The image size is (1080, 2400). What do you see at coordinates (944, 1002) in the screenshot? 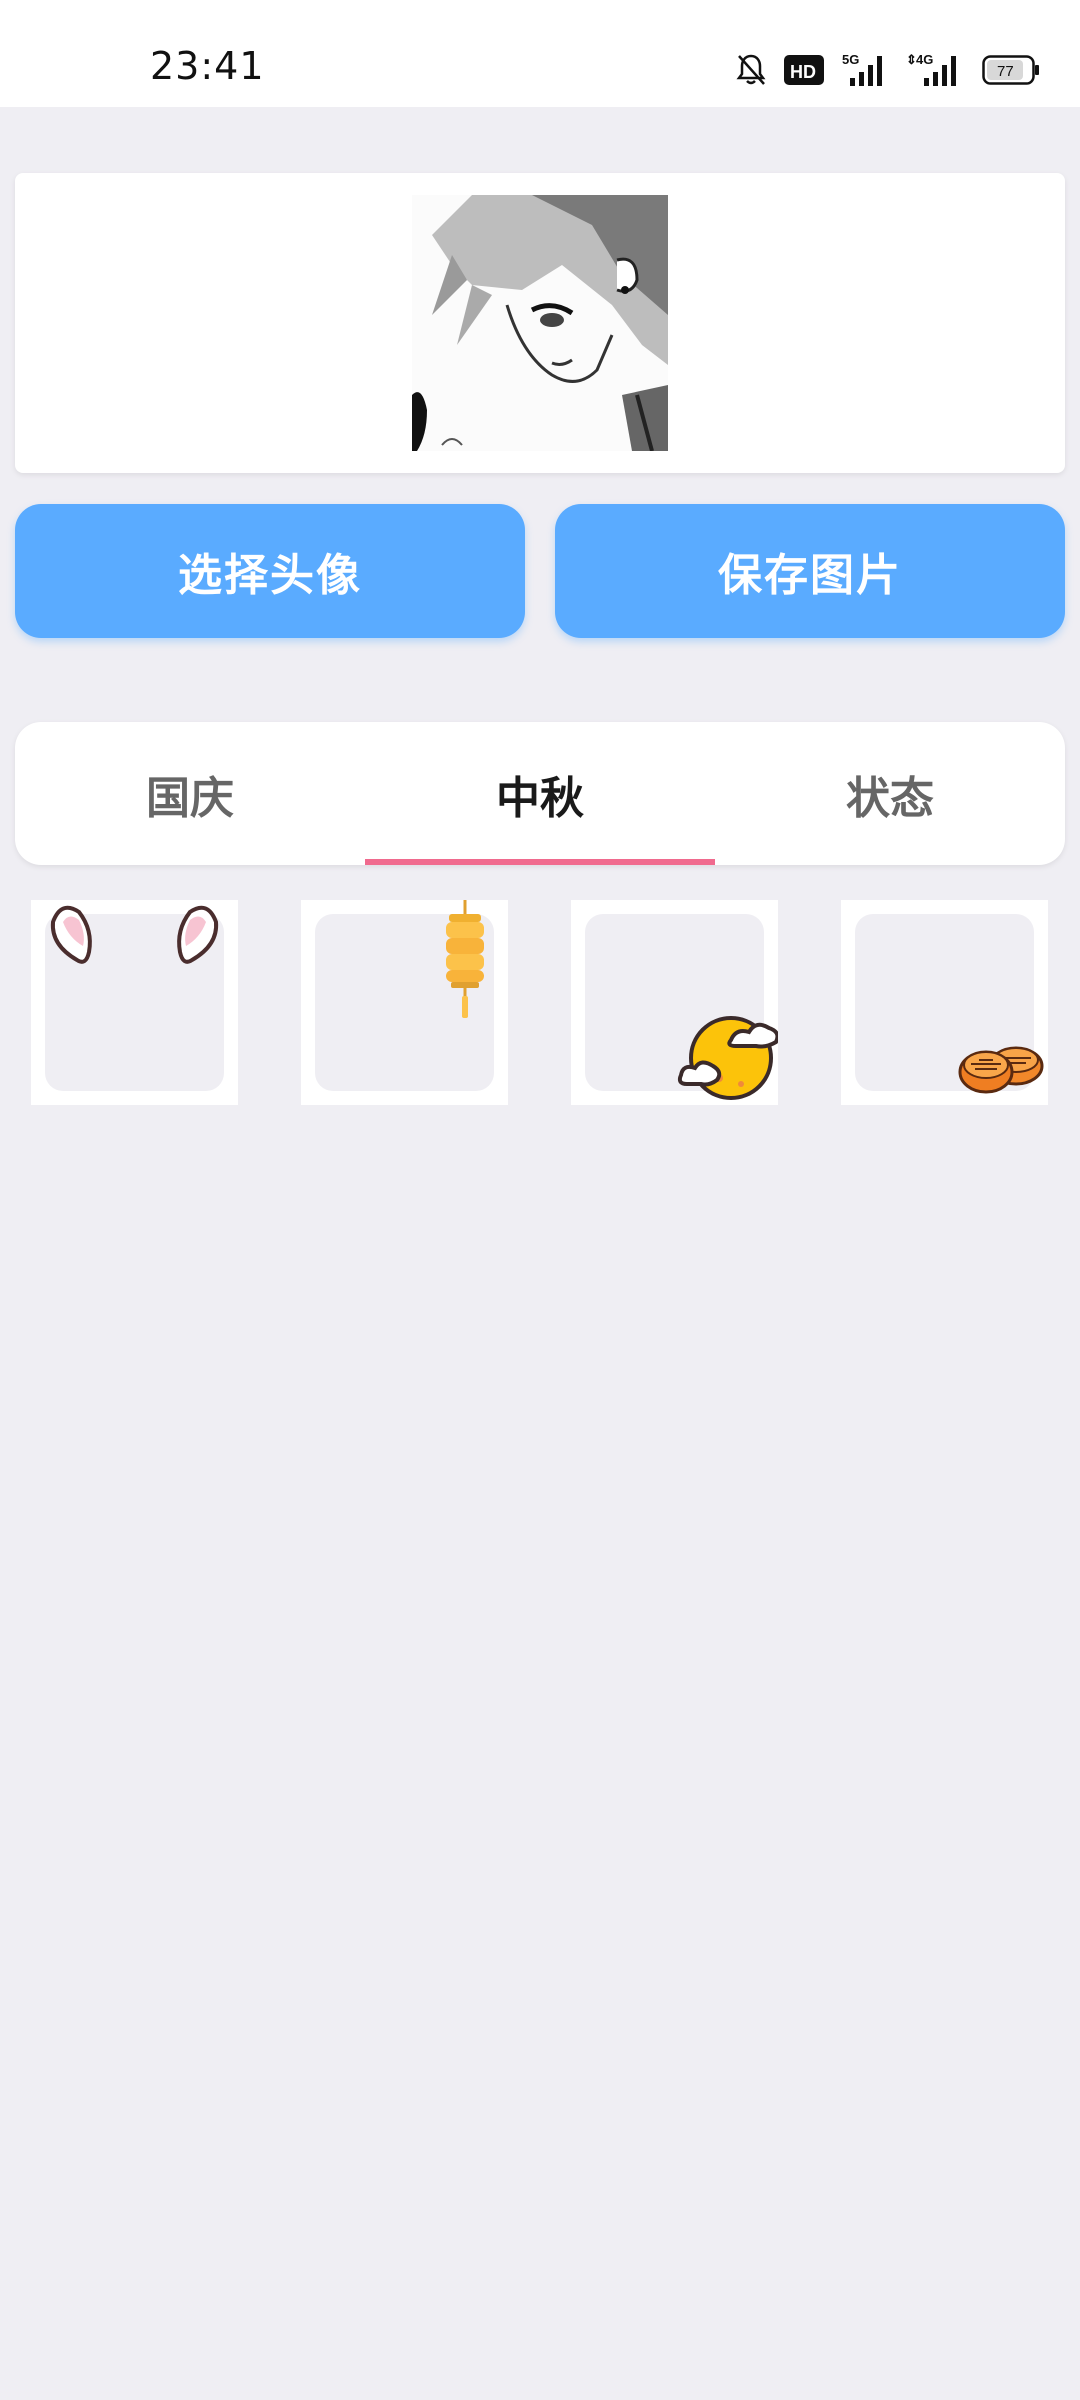
I see `frame-item-mooncake` at bounding box center [944, 1002].